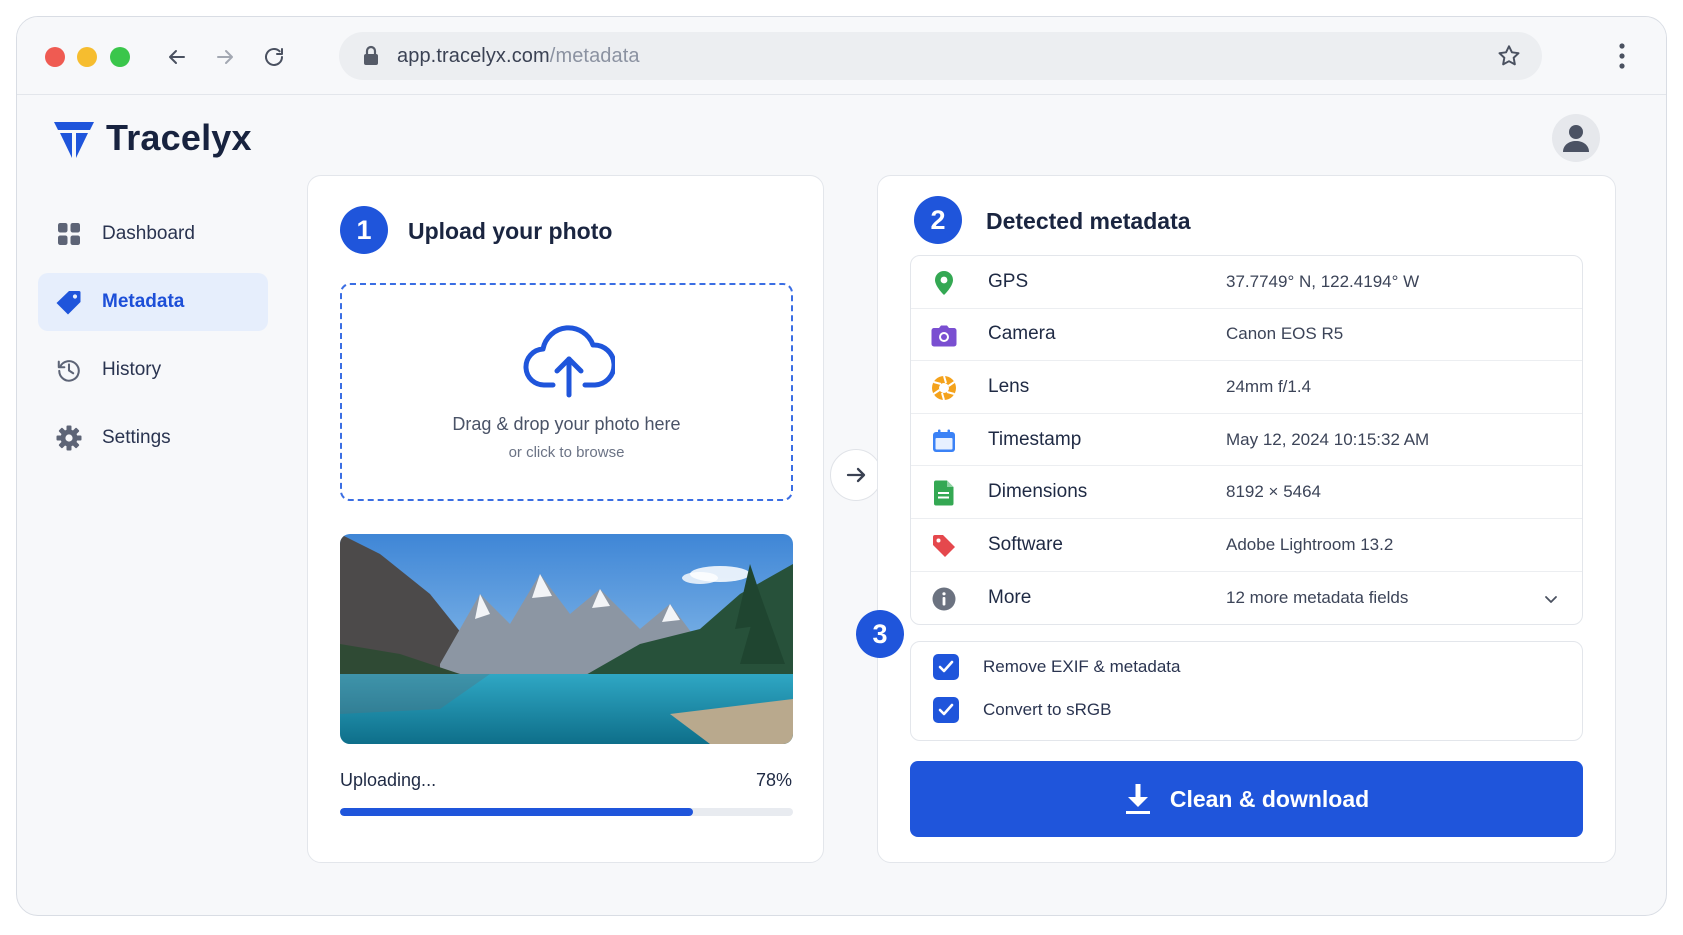  Describe the element at coordinates (371, 55) in the screenshot. I see `lock-icon` at that location.